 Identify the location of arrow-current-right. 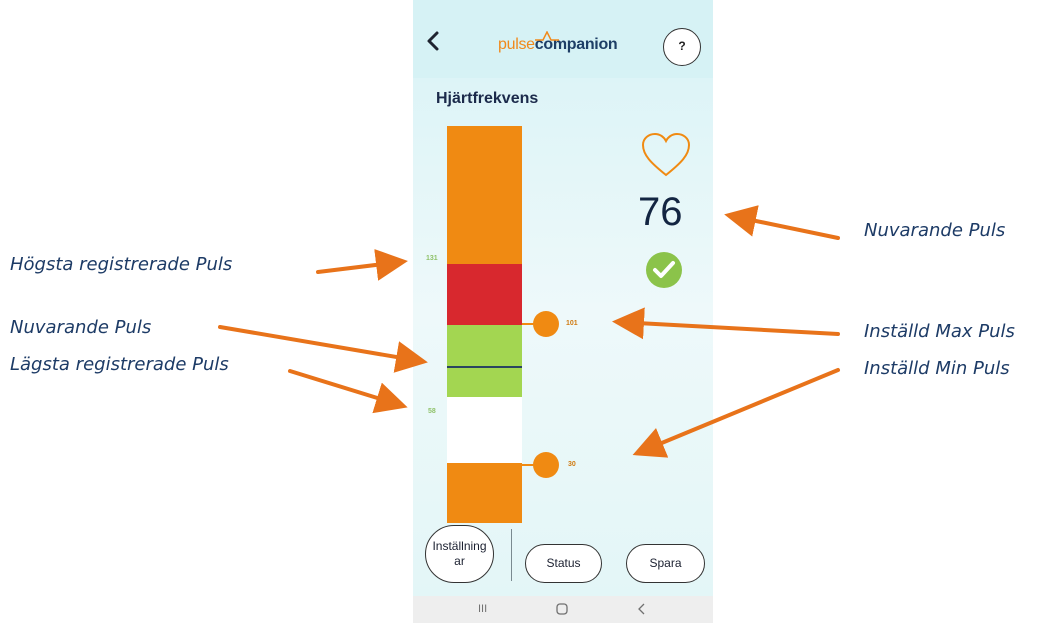
(782, 222).